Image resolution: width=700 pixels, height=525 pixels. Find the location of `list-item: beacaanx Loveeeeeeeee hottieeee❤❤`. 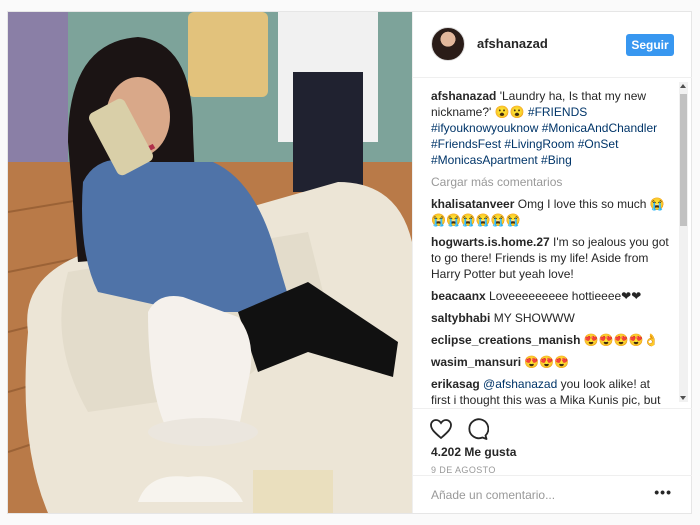

list-item: beacaanx Loveeeeeeeee hottieeee❤❤ is located at coordinates (551, 296).